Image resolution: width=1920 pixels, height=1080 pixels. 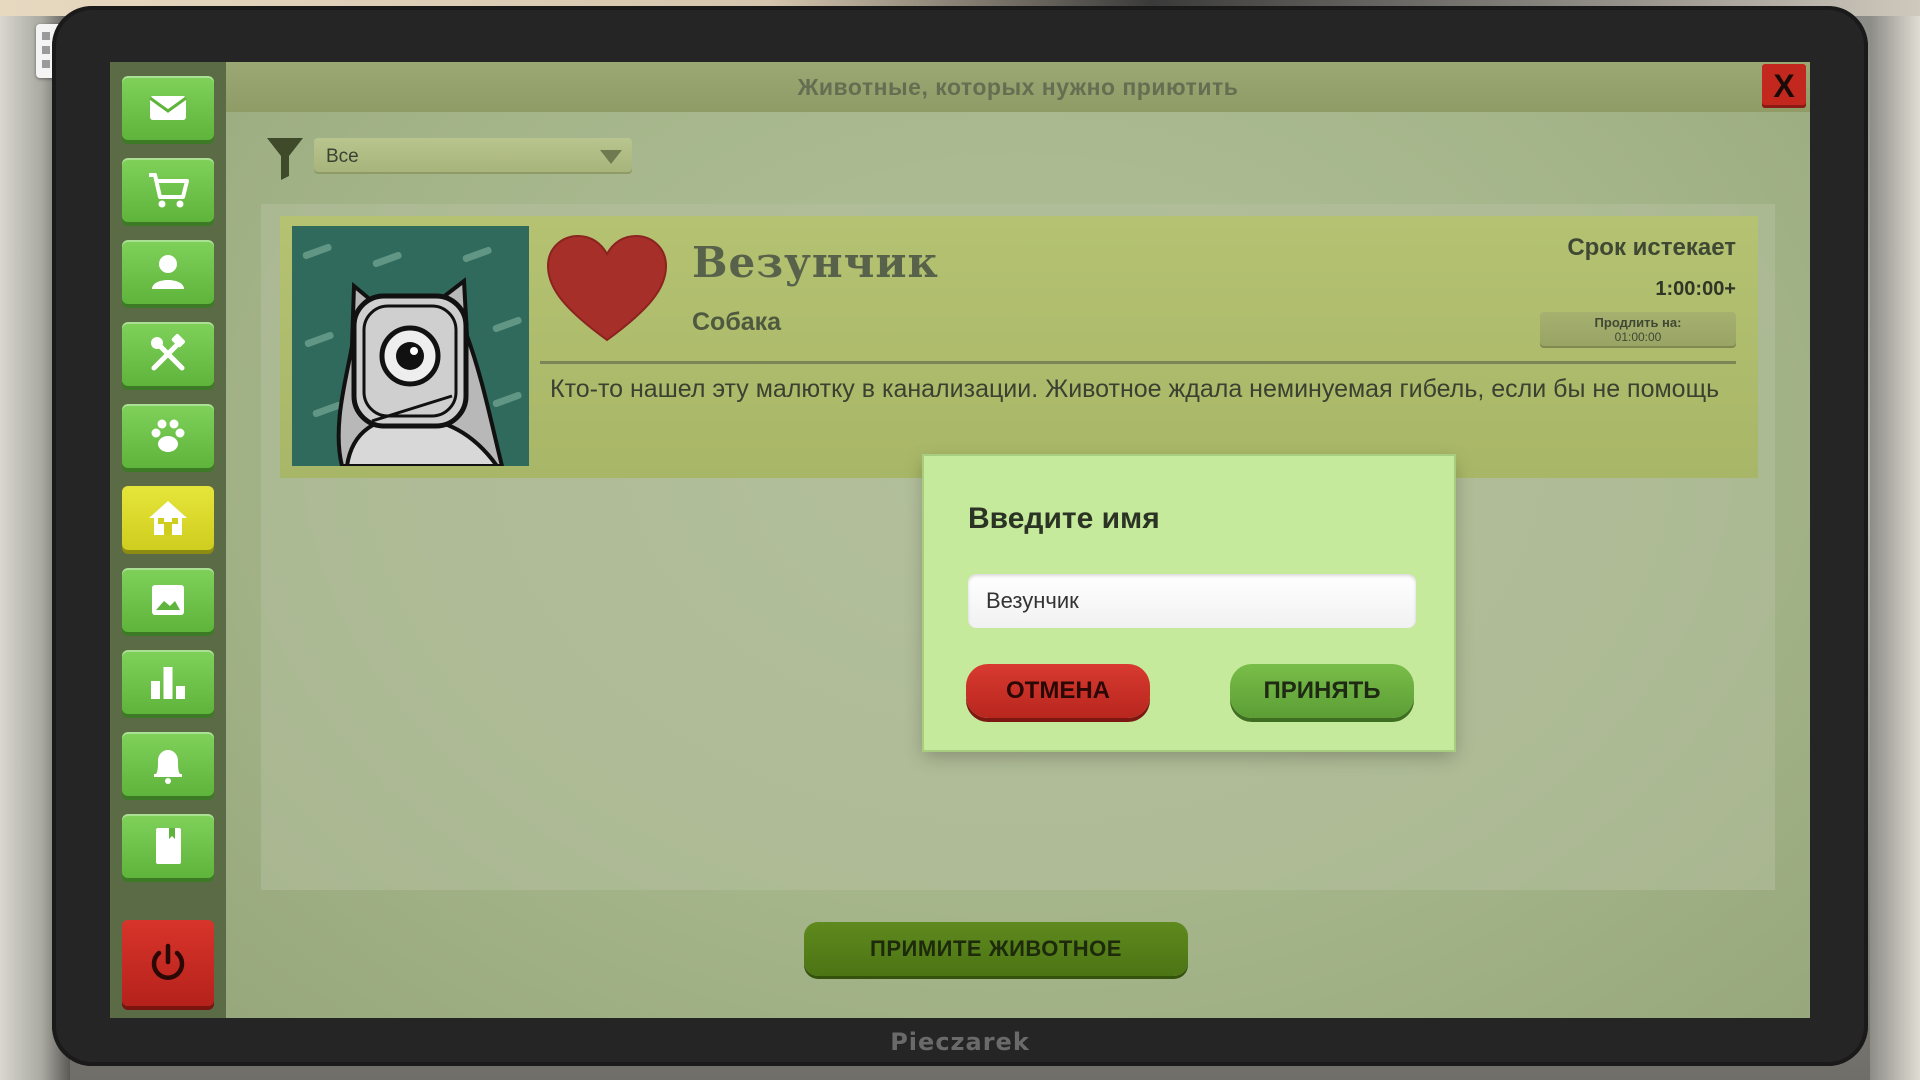 I want to click on cancel-button: ОТМЕНА, so click(x=1058, y=691).